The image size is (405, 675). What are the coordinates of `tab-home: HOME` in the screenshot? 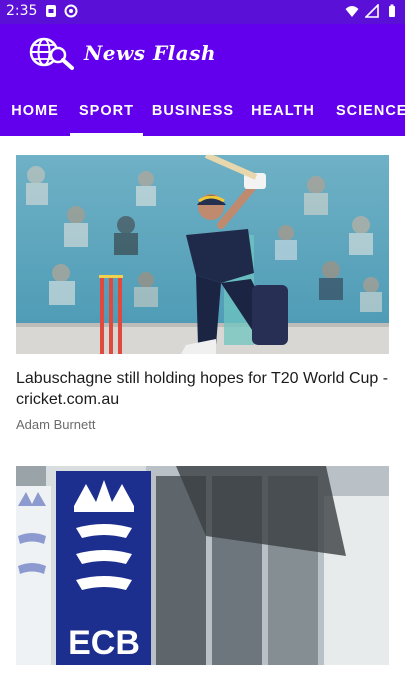 It's located at (35, 111).